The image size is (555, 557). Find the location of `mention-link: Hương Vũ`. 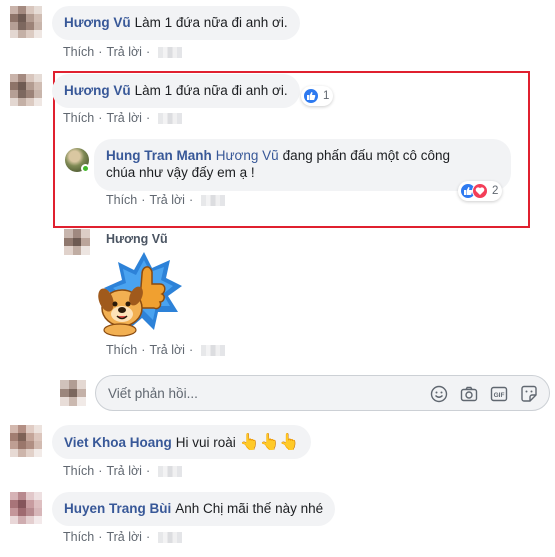

mention-link: Hương Vũ is located at coordinates (247, 155).